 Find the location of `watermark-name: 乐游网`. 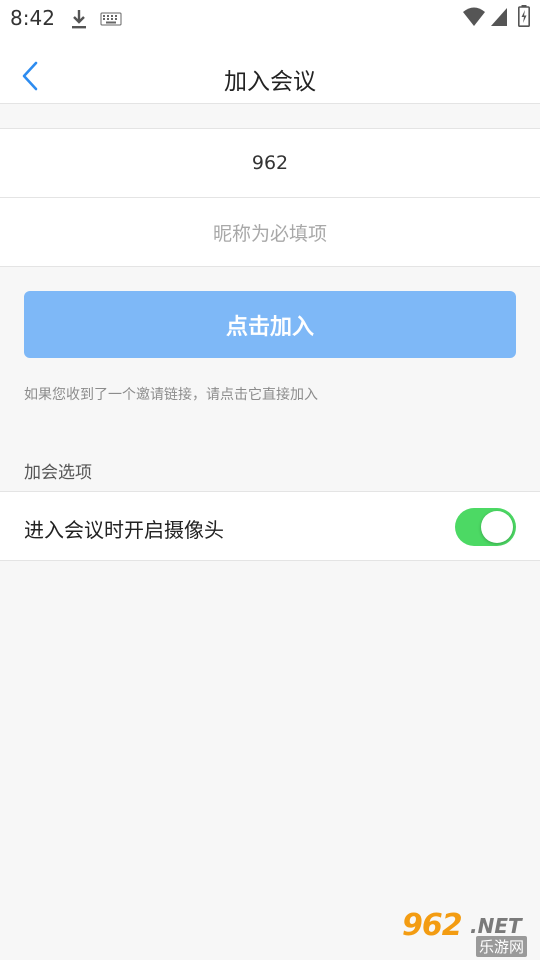

watermark-name: 乐游网 is located at coordinates (502, 946).